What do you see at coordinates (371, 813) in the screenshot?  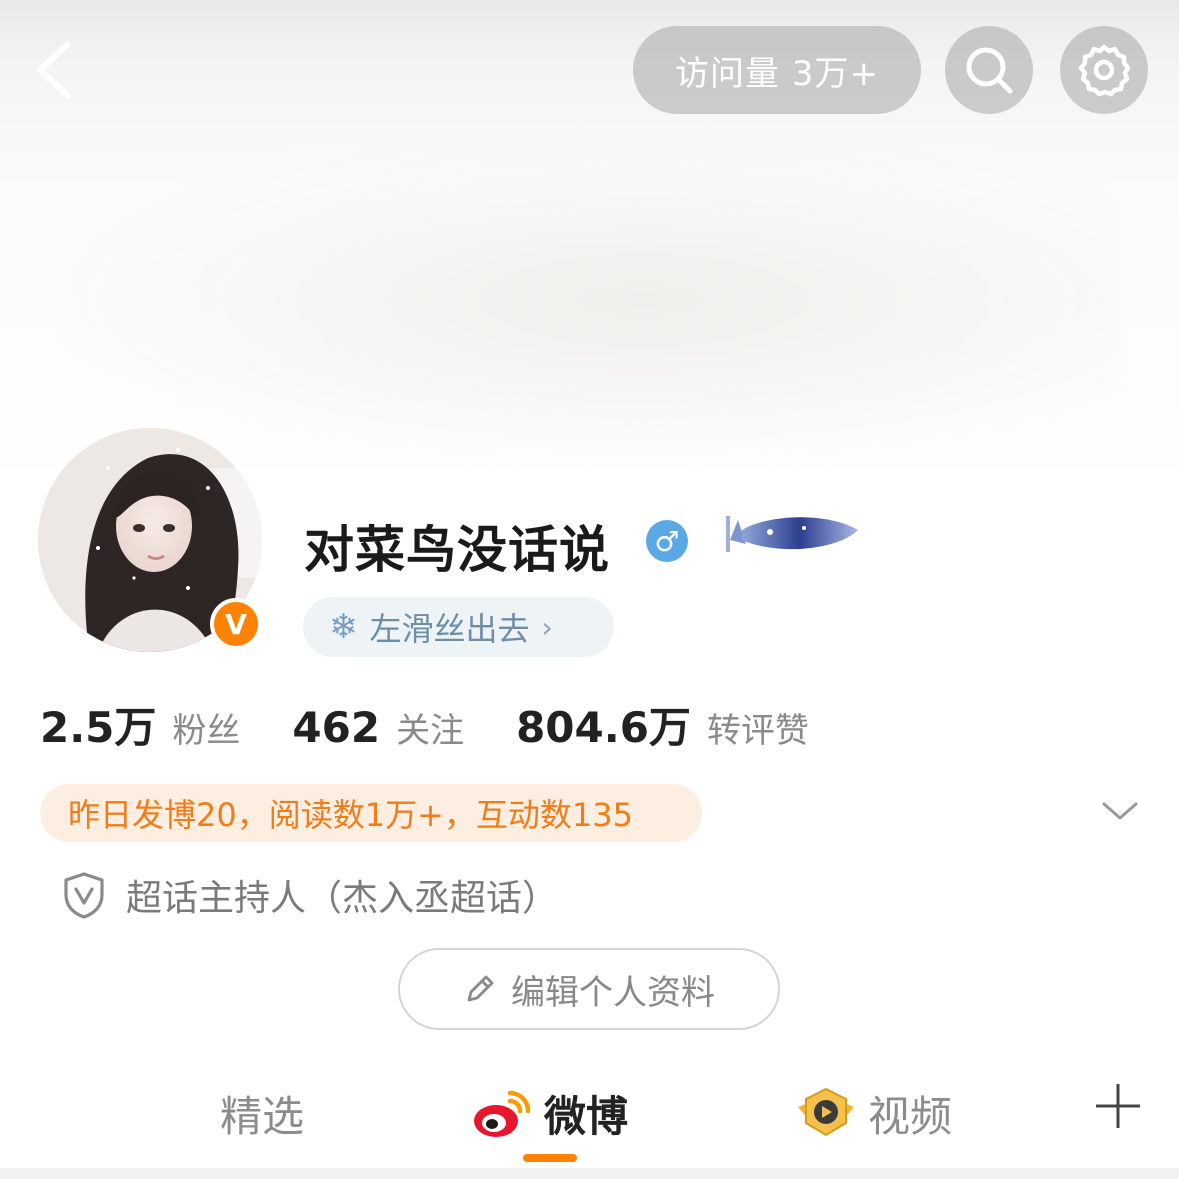 I see `daily-summary: 昨日发博20，阅读数1万+，互动数135` at bounding box center [371, 813].